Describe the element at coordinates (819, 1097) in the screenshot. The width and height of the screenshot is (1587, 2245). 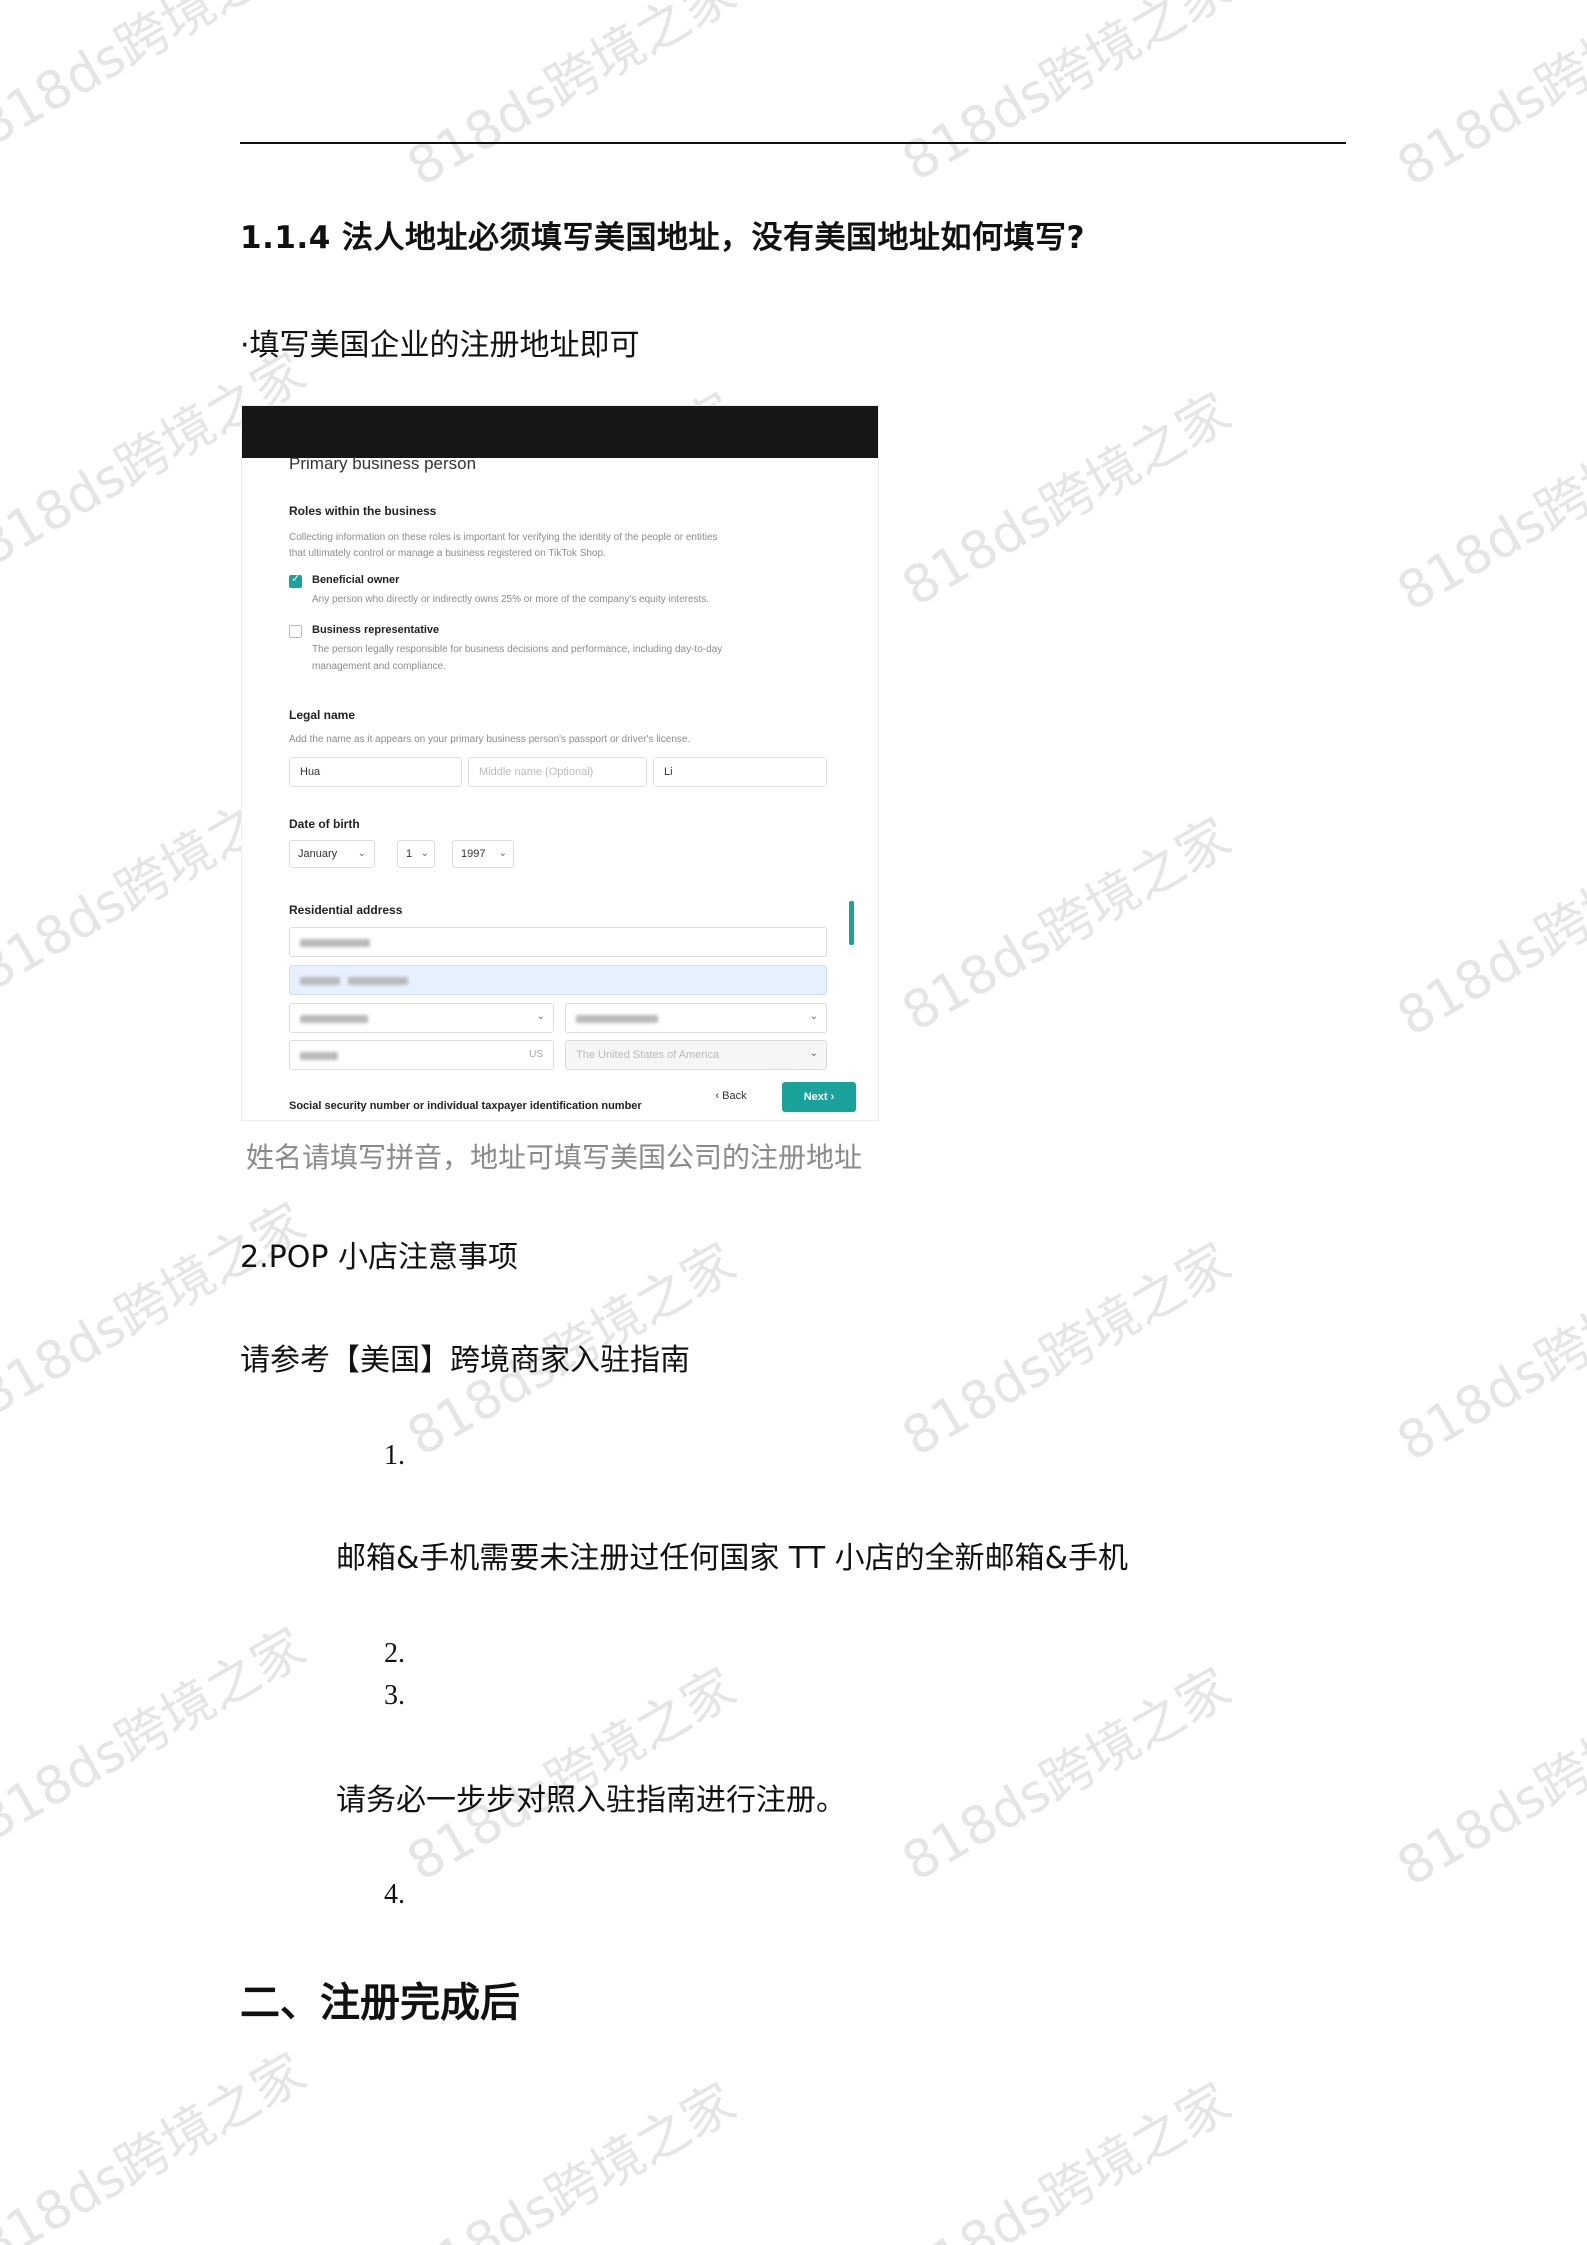
I see `next-button: Next ›` at that location.